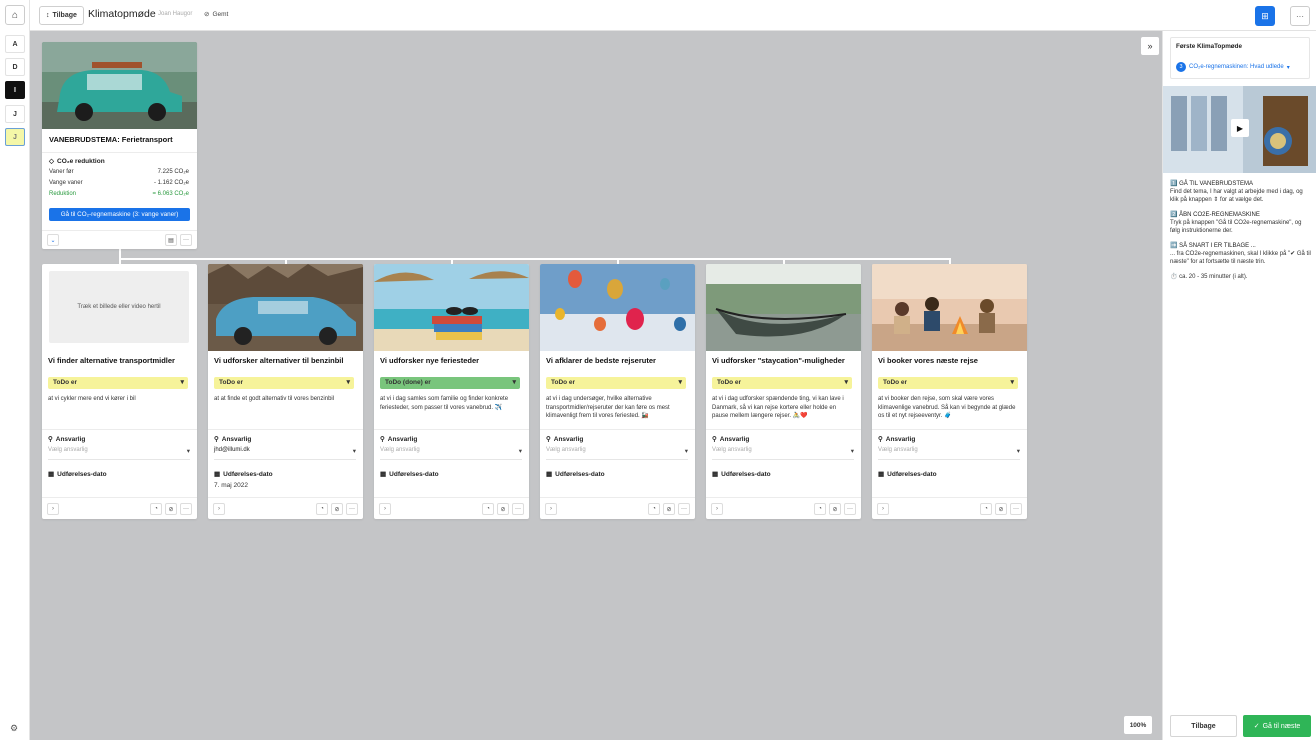 Image resolution: width=1316 pixels, height=740 pixels. I want to click on card-title: Vi udforsker "staycation"-muligheder, so click(778, 360).